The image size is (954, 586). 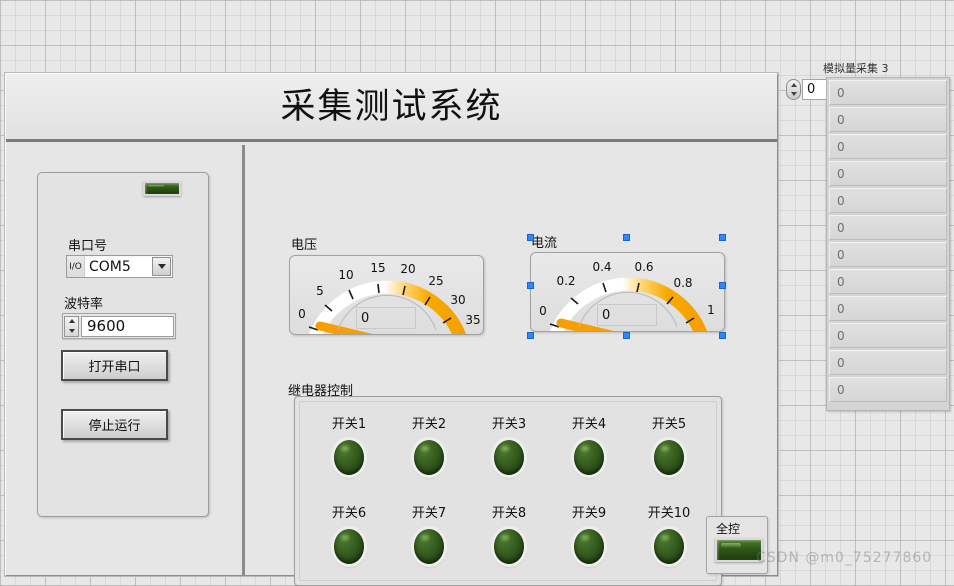 I want to click on current-gauge-label: 电流, so click(x=544, y=243).